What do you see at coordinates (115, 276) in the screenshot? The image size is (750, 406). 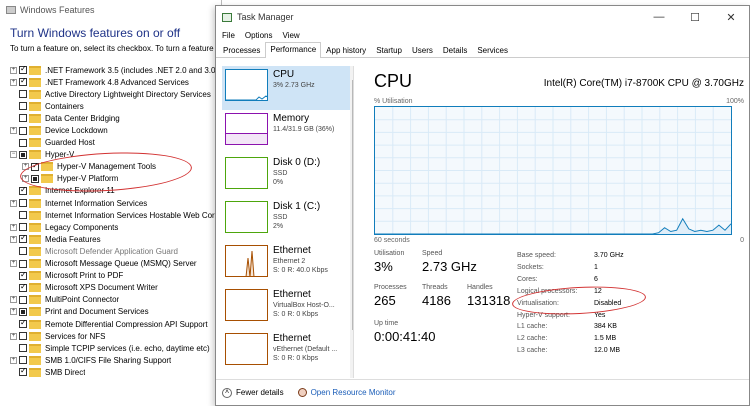 I see `feature-row: Microsoft Print to PDF` at bounding box center [115, 276].